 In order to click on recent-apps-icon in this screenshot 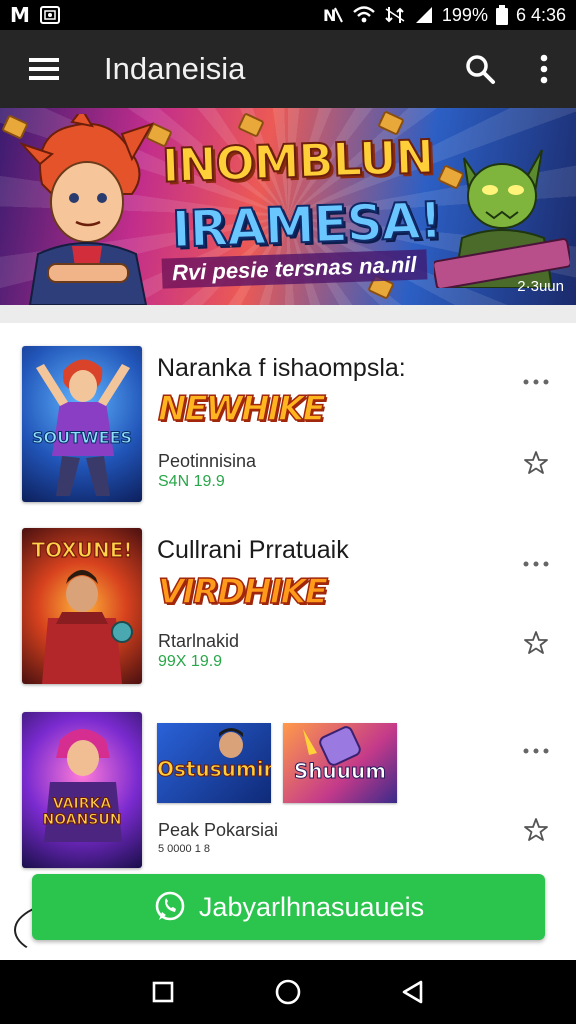, I will do `click(163, 992)`.